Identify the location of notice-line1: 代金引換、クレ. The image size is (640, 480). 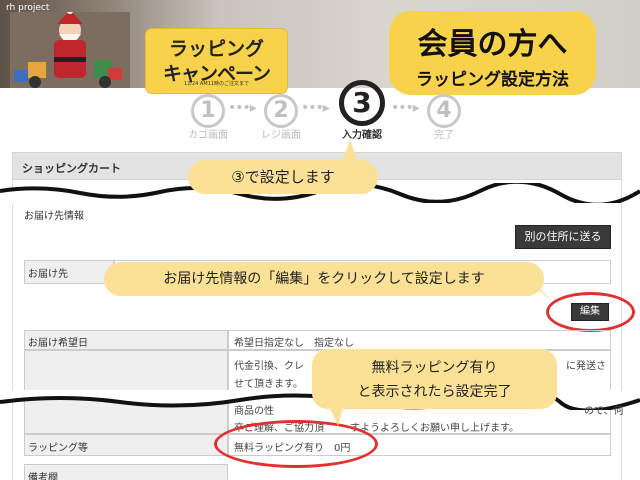
(269, 366).